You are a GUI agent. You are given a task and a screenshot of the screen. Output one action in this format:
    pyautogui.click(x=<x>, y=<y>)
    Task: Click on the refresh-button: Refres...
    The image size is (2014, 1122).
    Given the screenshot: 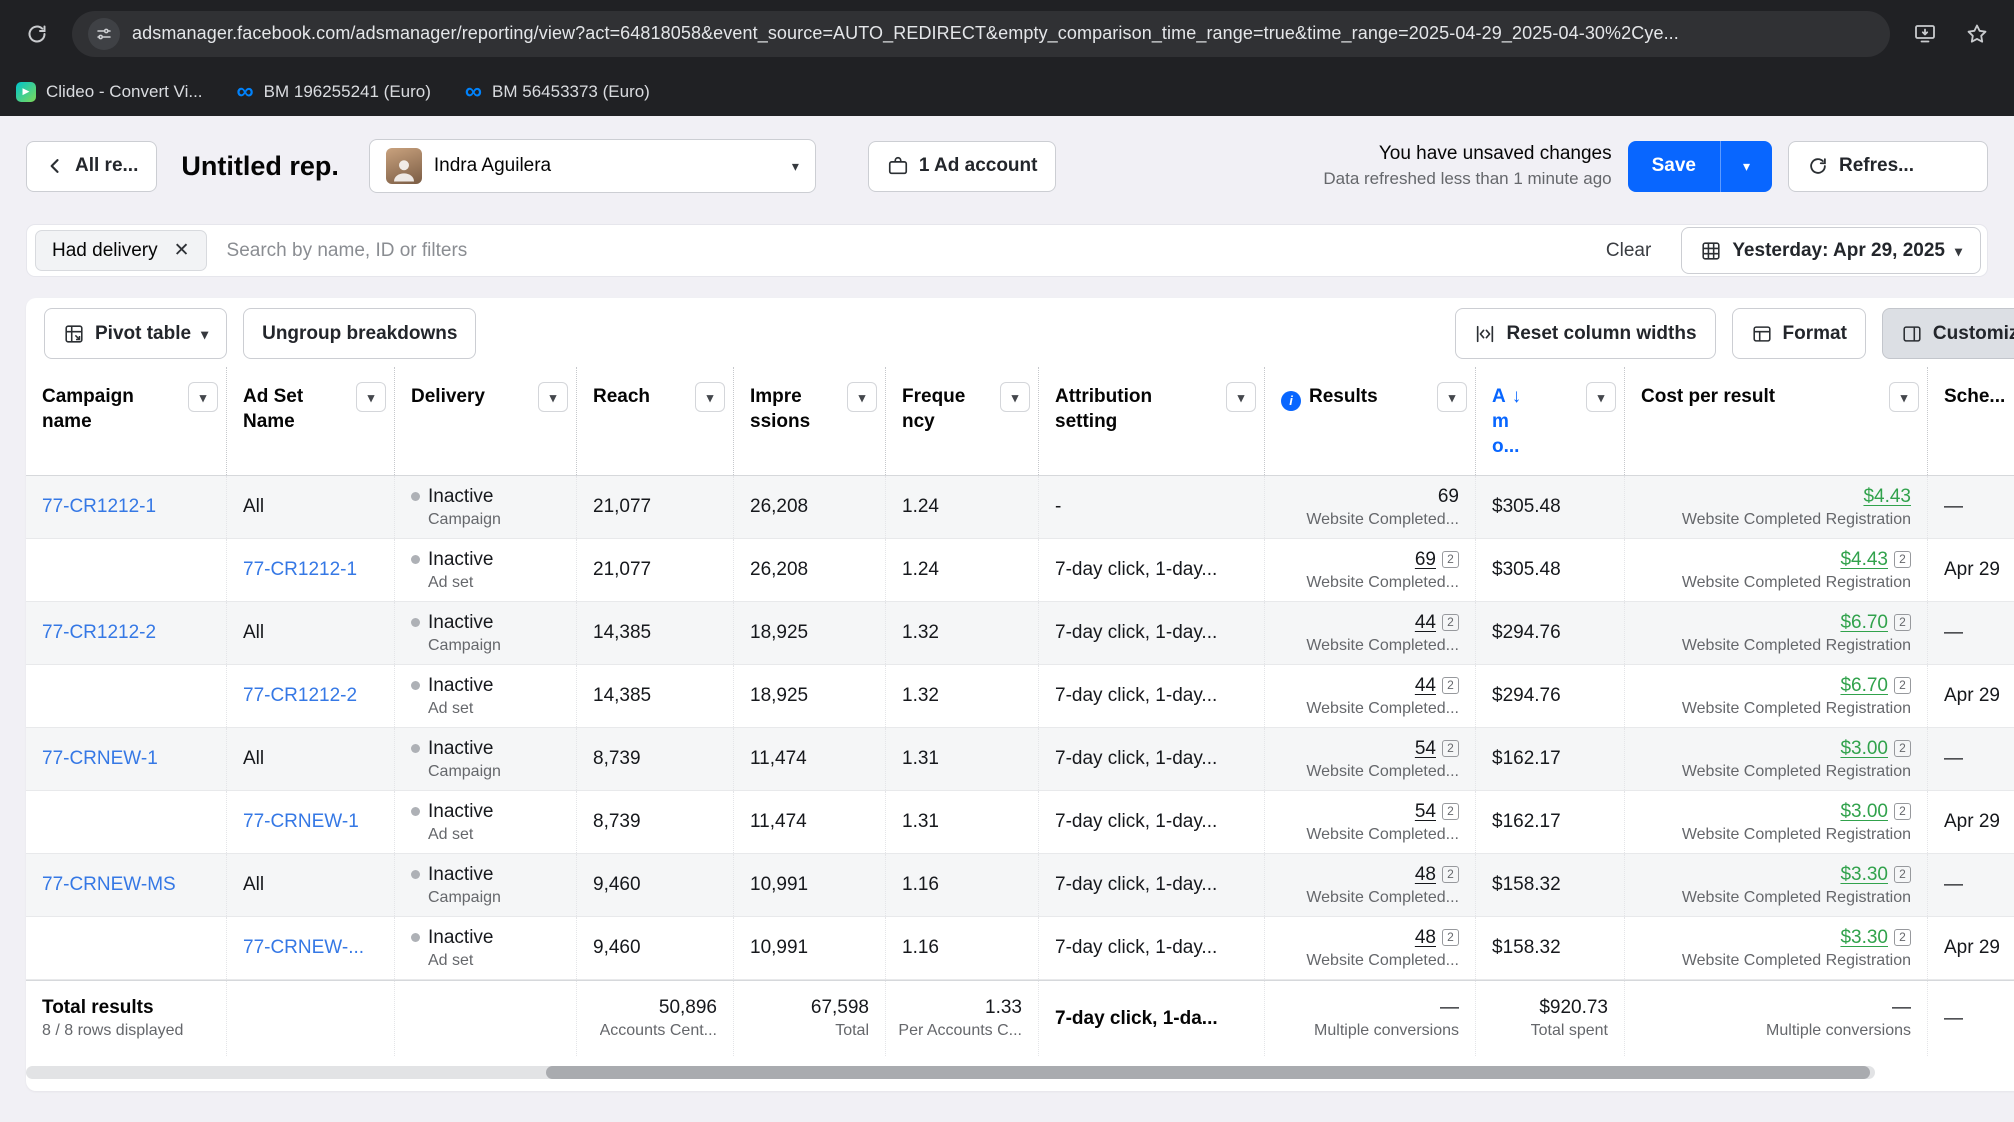 What is the action you would take?
    pyautogui.click(x=1888, y=166)
    